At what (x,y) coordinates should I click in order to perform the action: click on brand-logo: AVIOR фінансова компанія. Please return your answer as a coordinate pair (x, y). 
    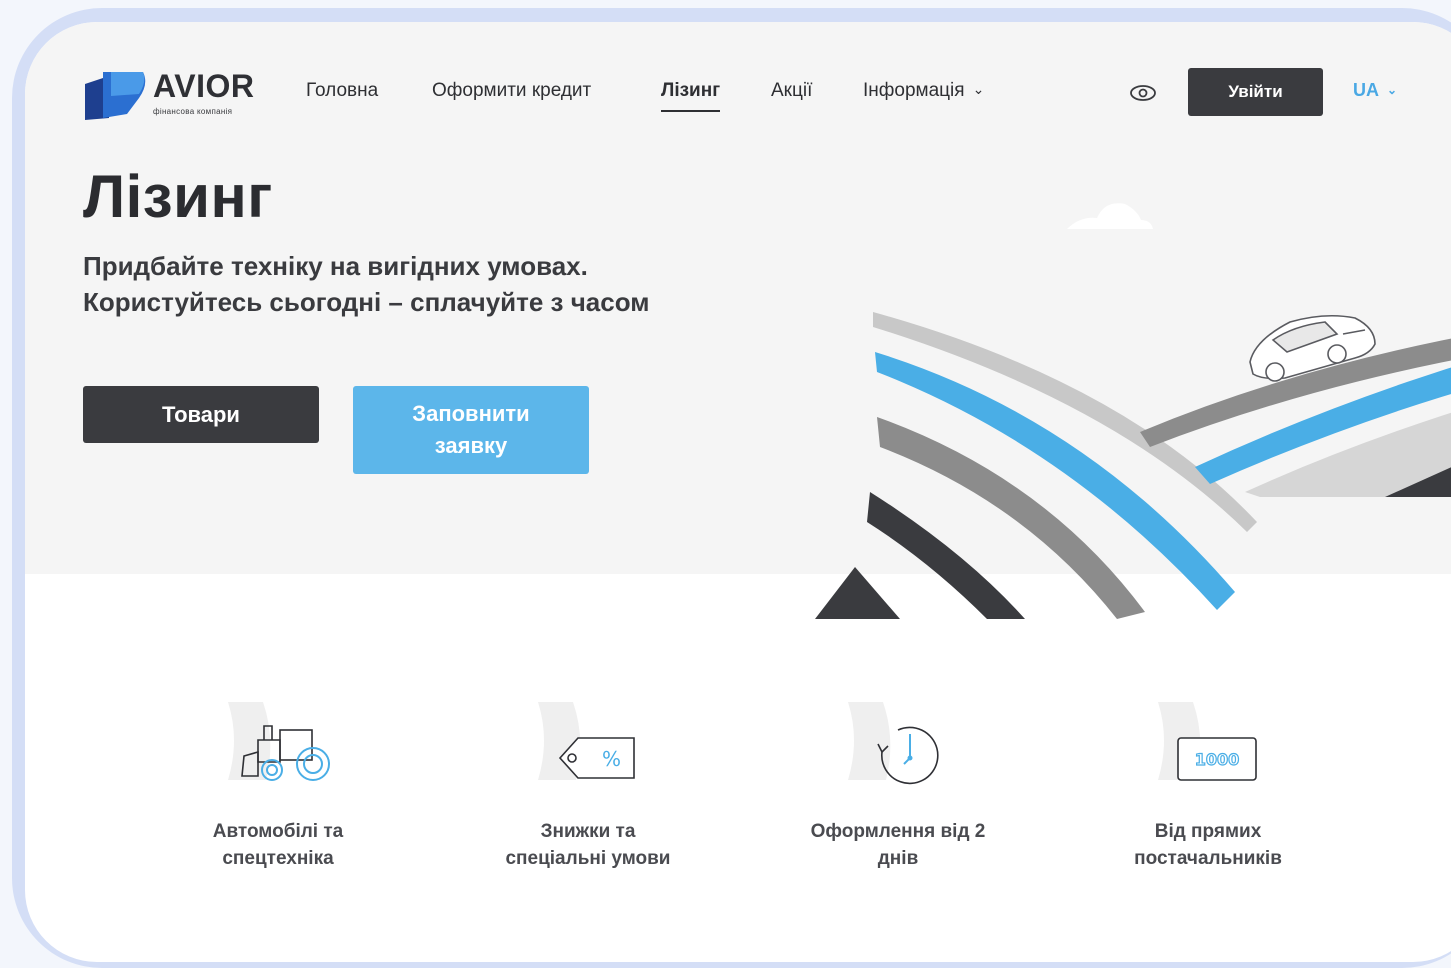
    Looking at the image, I should click on (173, 95).